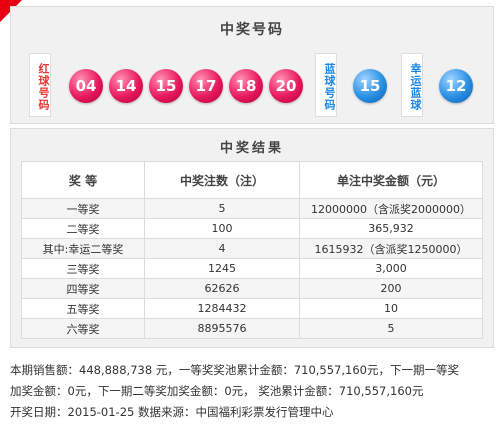  I want to click on table-row: 六等奖 8895576 5, so click(252, 328).